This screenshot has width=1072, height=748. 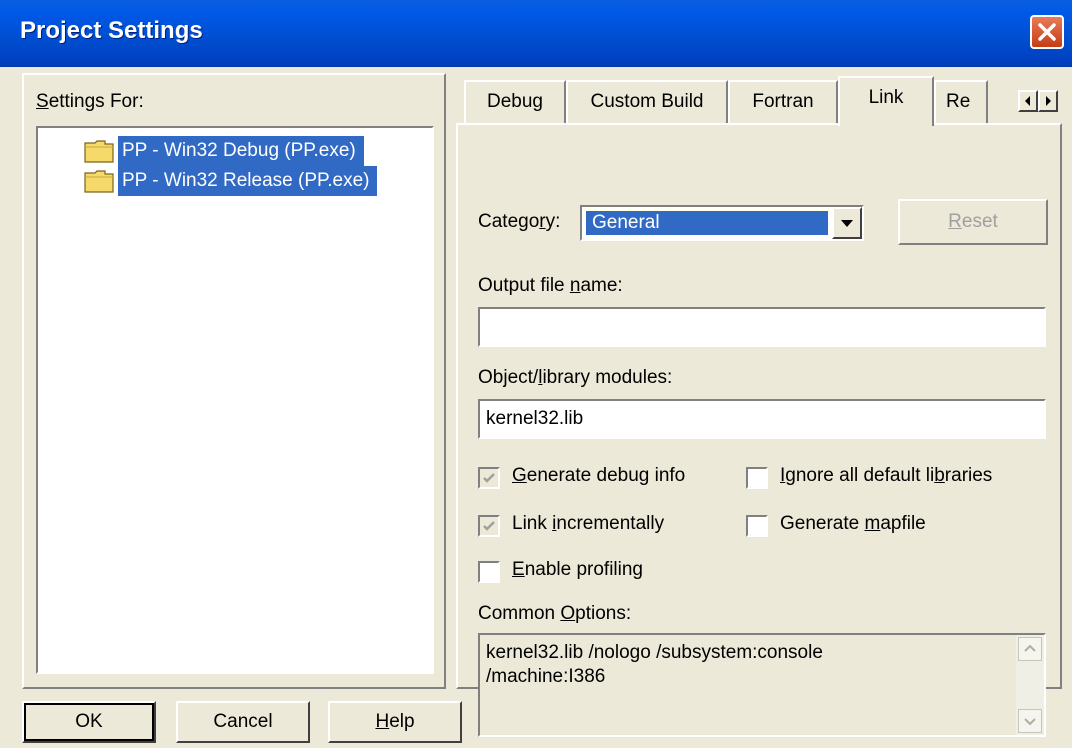 What do you see at coordinates (243, 722) in the screenshot?
I see `cancel-button: Cancel` at bounding box center [243, 722].